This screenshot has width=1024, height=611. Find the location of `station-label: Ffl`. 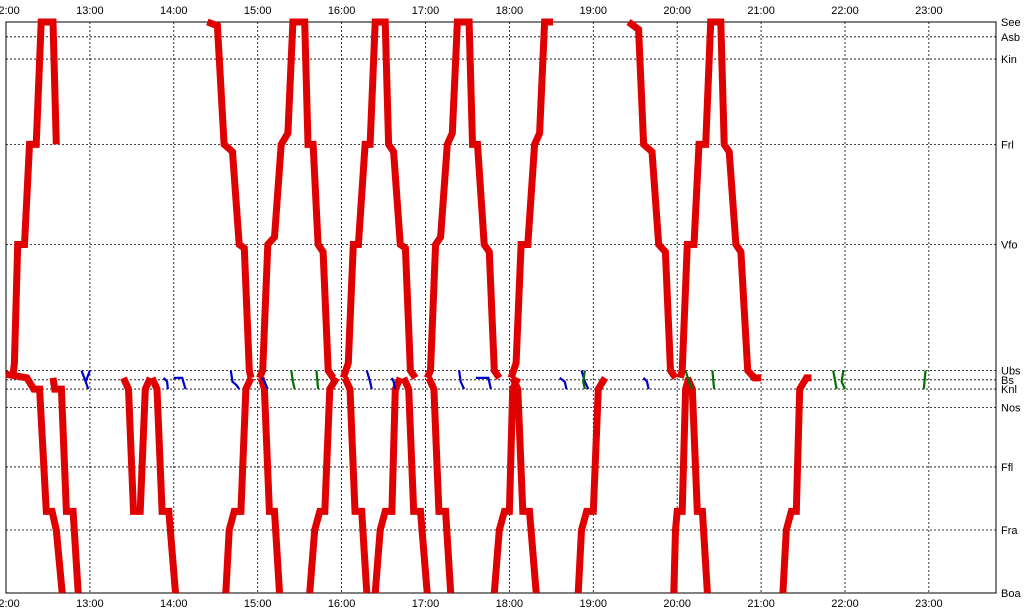

station-label: Ffl is located at coordinates (1007, 468).